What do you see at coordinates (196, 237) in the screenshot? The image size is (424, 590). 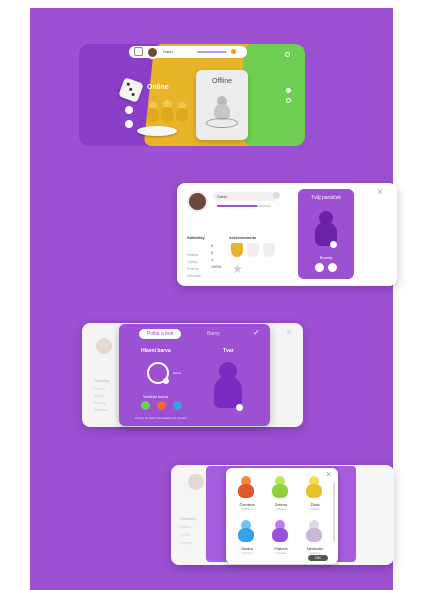 I see `stats-title: Statistiky` at bounding box center [196, 237].